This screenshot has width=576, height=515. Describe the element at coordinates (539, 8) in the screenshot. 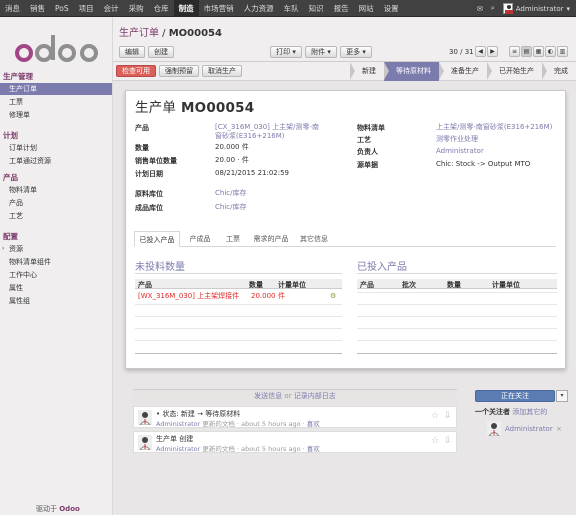

I see `user-name: Administrator` at that location.